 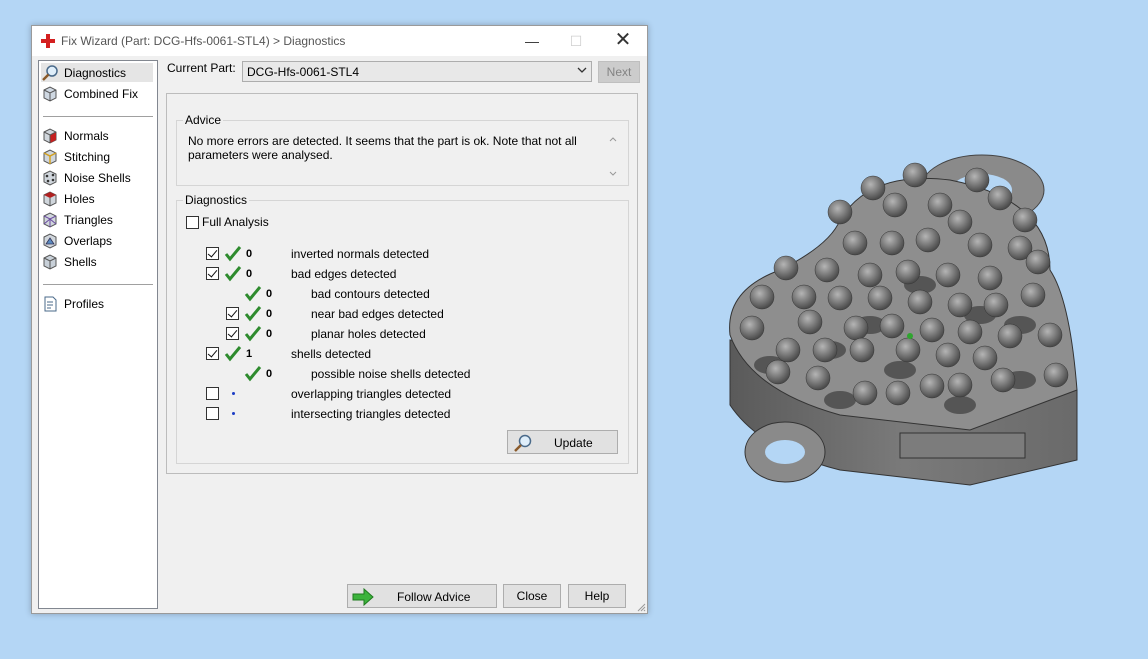 What do you see at coordinates (50, 177) in the screenshot?
I see `noise-shells-icon` at bounding box center [50, 177].